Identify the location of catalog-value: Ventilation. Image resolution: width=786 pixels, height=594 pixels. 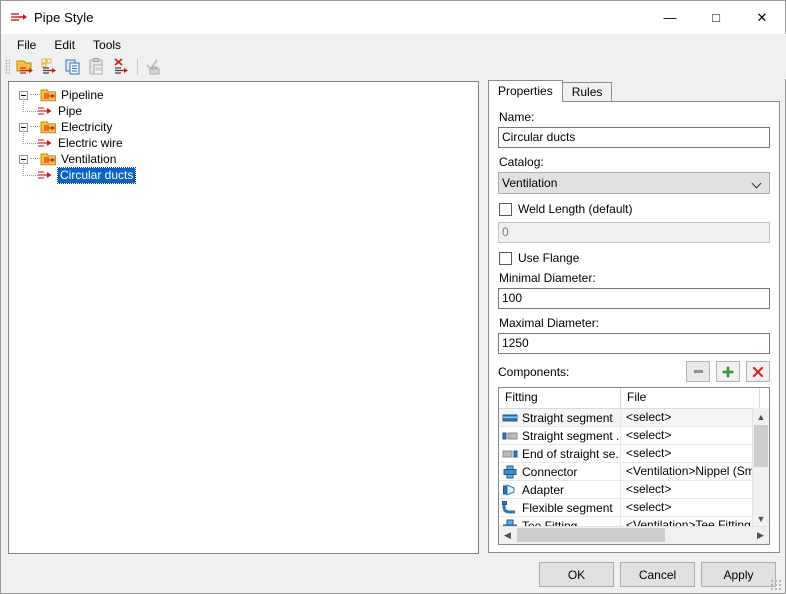
(530, 183).